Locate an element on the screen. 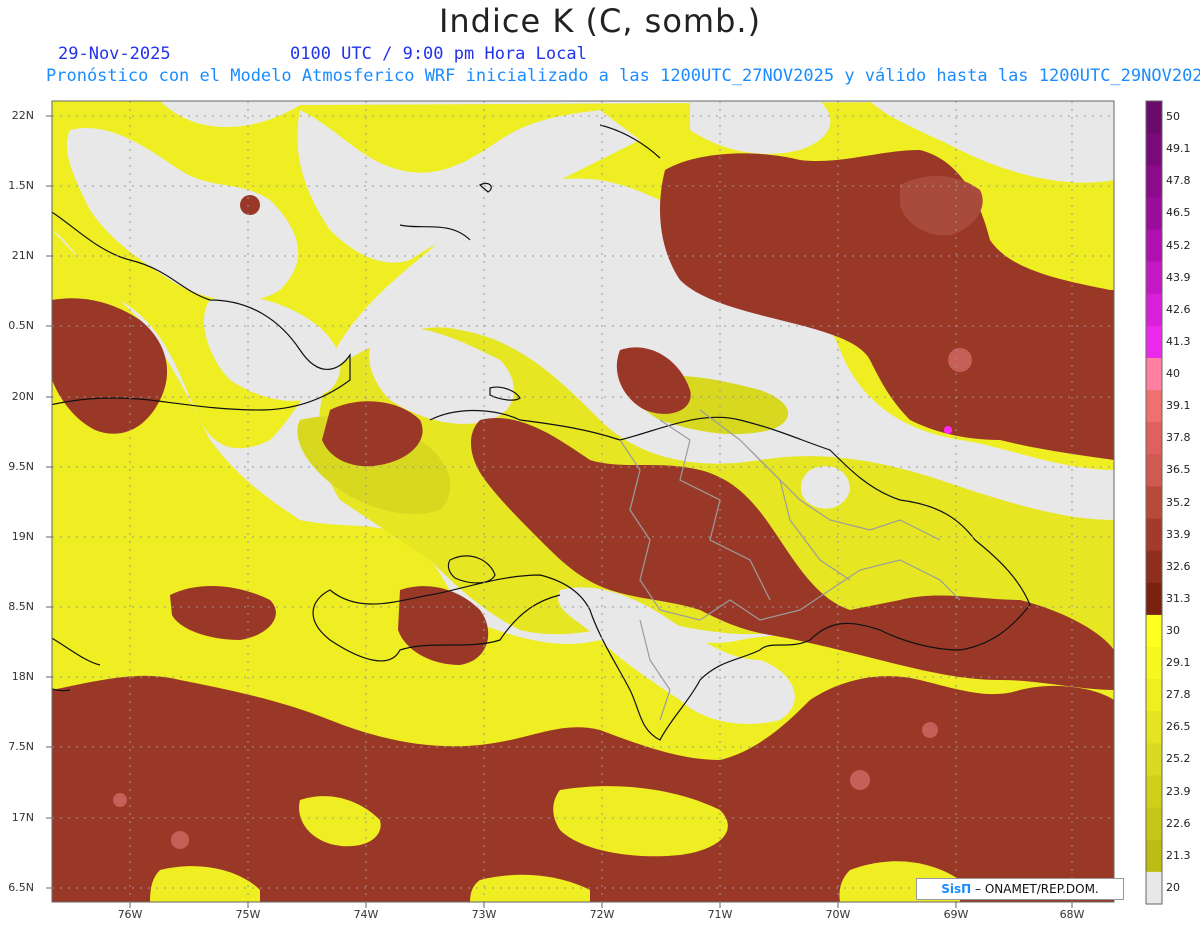  colorbar-label: 49.1 is located at coordinates (1178, 149).